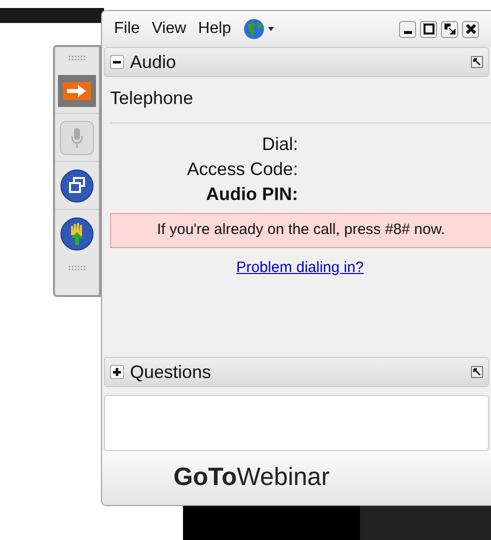 This screenshot has width=491, height=540. What do you see at coordinates (154, 62) in the screenshot?
I see `panel-title: Audio` at bounding box center [154, 62].